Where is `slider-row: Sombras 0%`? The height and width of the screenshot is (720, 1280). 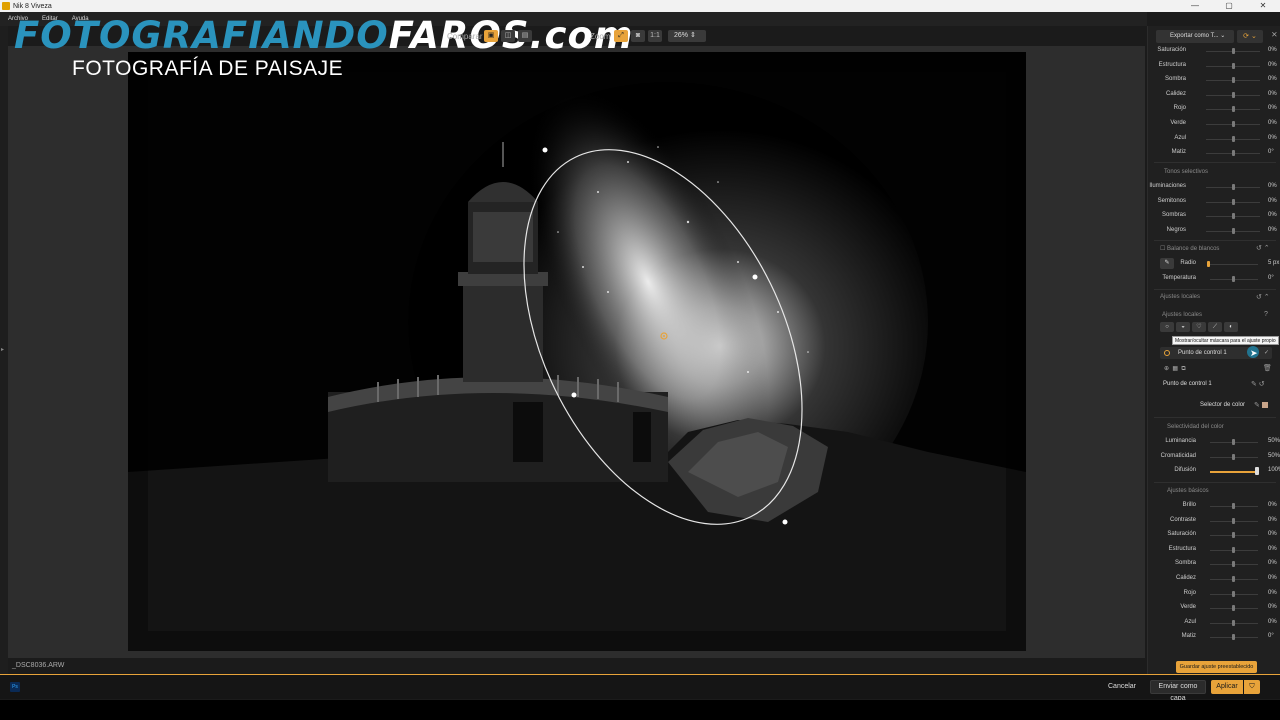 slider-row: Sombras 0% is located at coordinates (1212, 216).